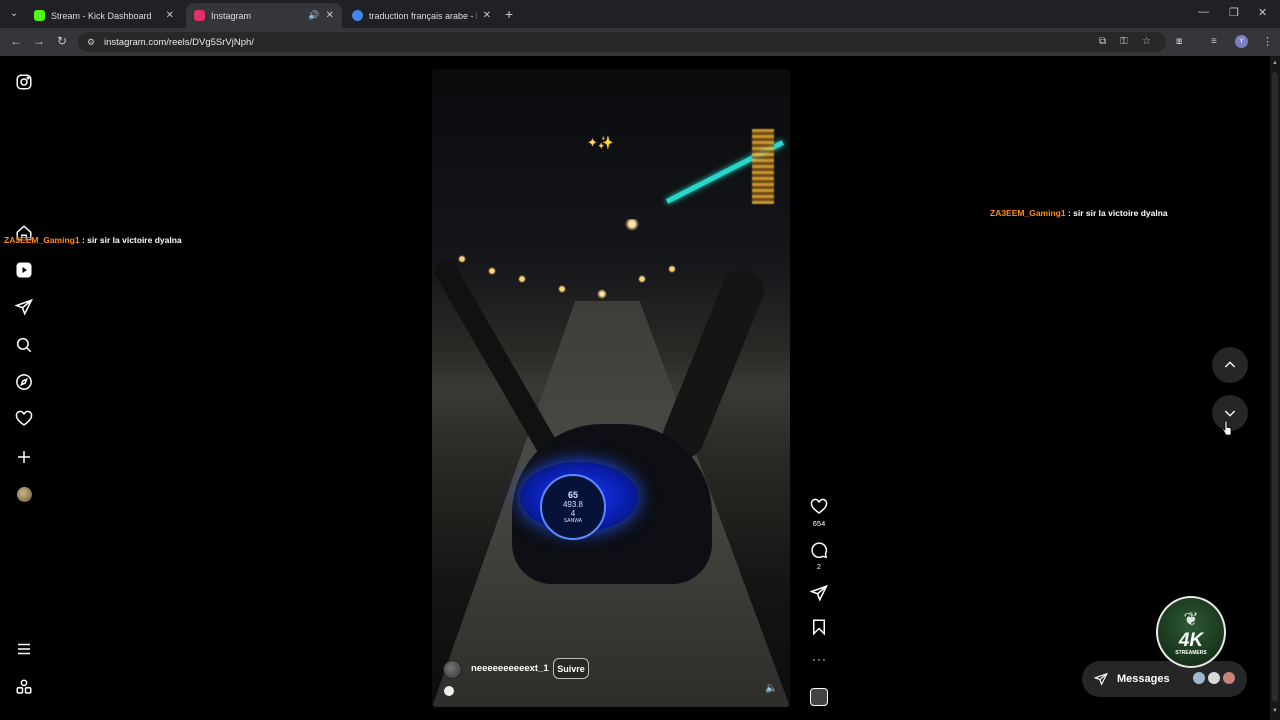  I want to click on bookmark-star-icon: ☆, so click(1146, 41).